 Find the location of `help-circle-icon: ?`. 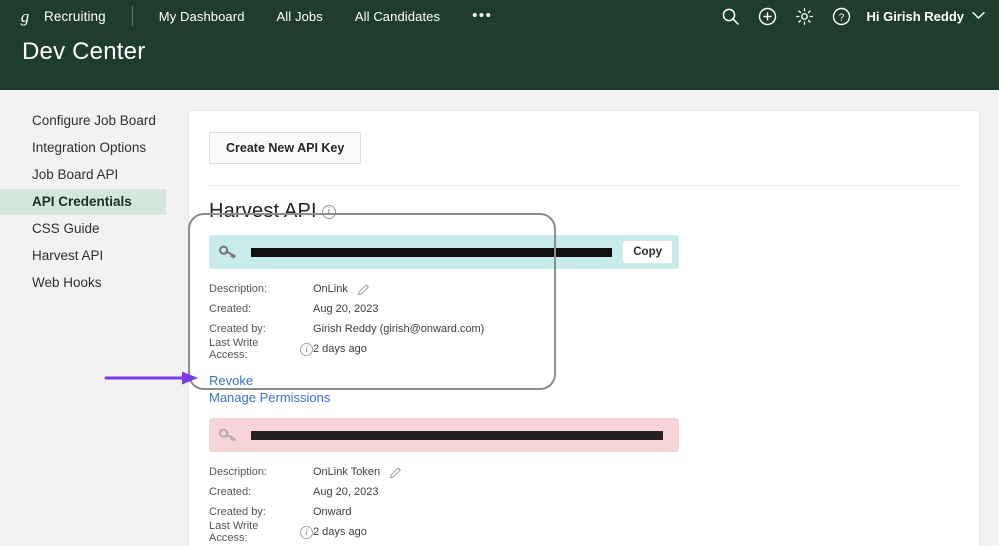

help-circle-icon: ? is located at coordinates (841, 16).